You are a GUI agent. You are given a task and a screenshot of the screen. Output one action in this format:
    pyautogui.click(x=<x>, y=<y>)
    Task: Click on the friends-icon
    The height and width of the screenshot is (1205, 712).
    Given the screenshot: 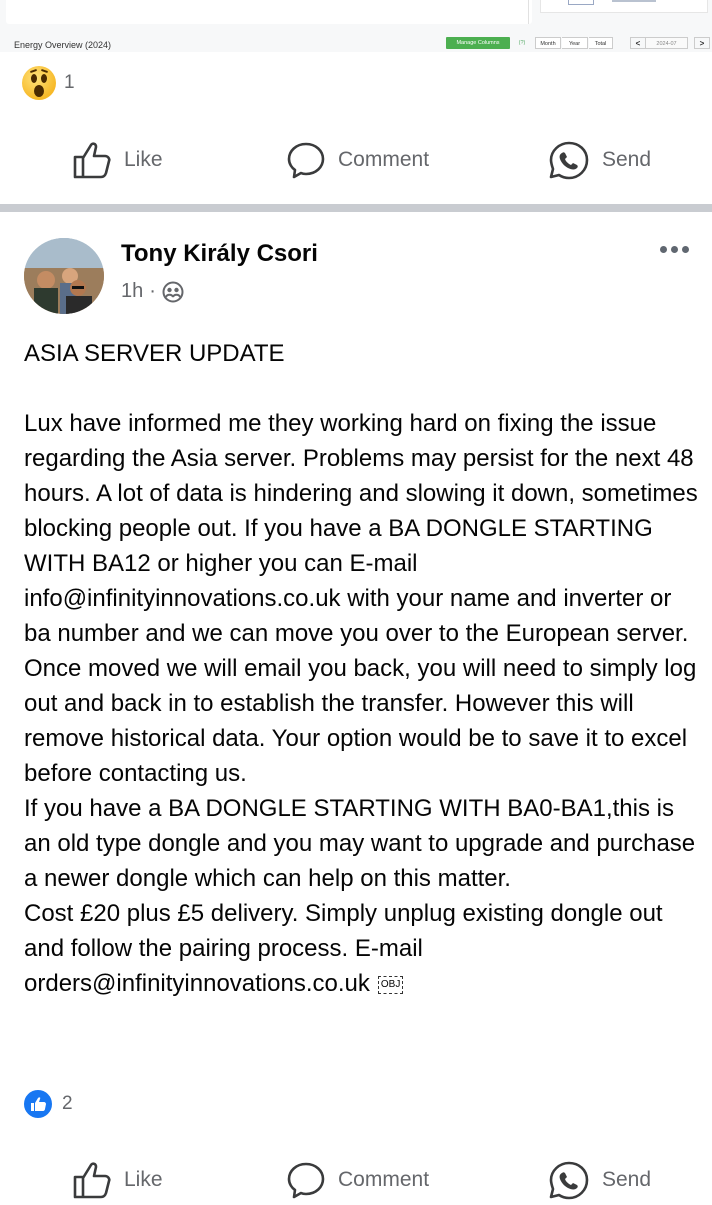 What is the action you would take?
    pyautogui.click(x=173, y=291)
    